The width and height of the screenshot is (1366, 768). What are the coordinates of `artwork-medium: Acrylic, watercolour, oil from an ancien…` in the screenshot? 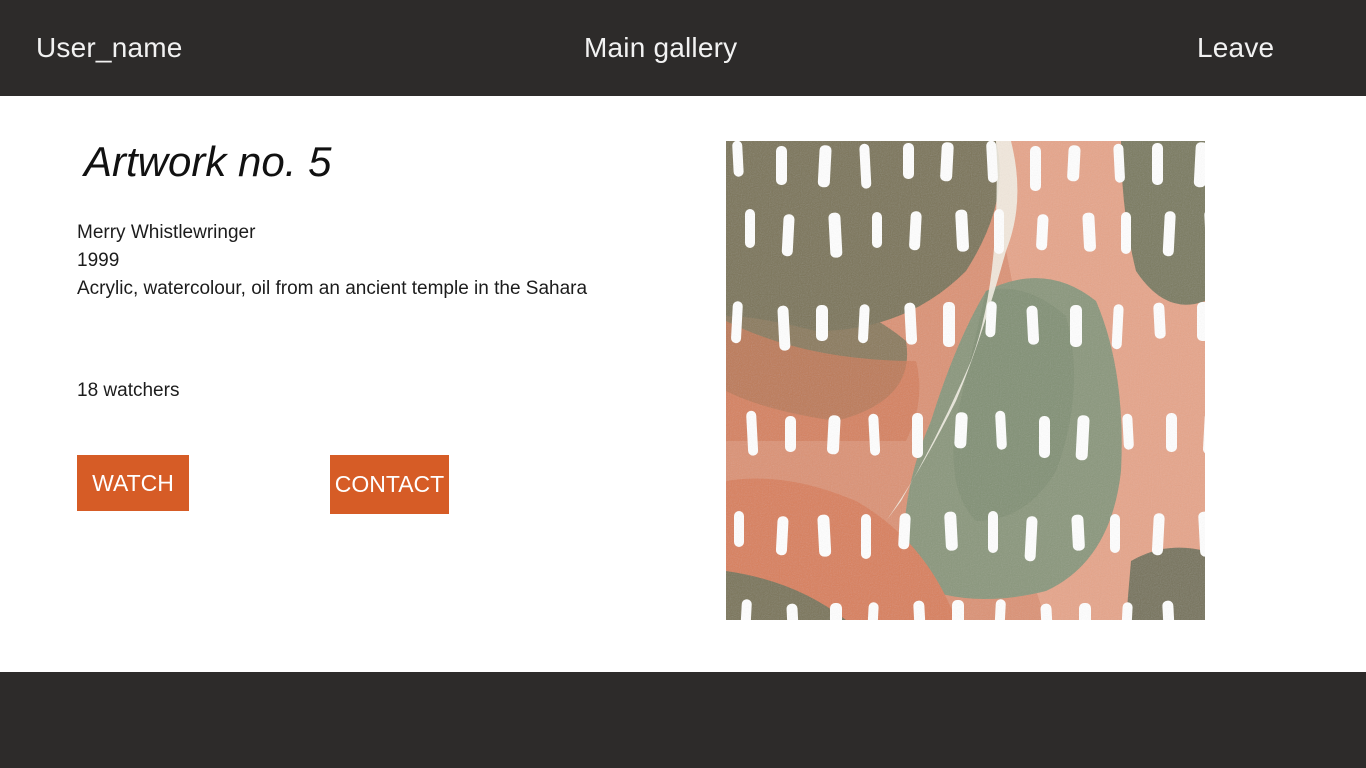 It's located at (332, 288).